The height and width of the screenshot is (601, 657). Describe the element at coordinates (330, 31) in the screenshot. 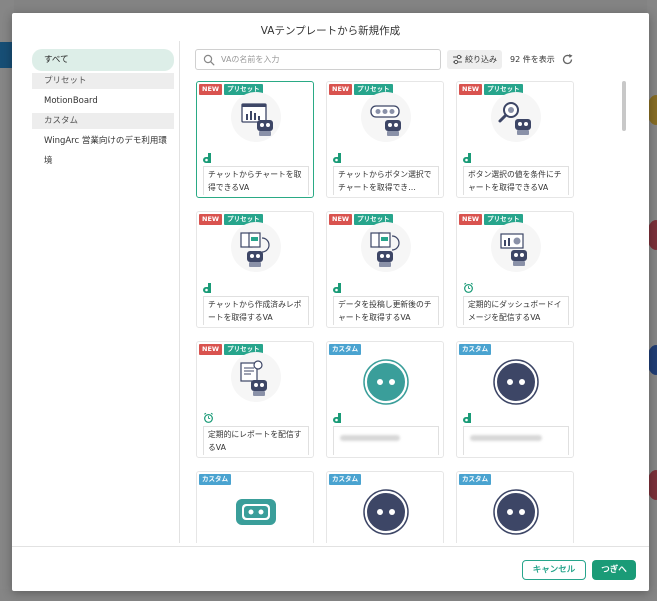

I see `dialog-title: VAテンプレートから新規作成` at that location.